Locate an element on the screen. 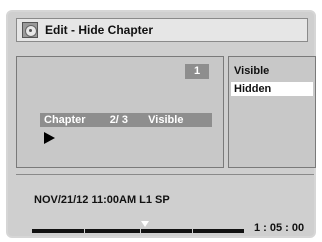 The height and width of the screenshot is (242, 322). chapter-info-bar: Chapter 2/ 3 Visible is located at coordinates (126, 120).